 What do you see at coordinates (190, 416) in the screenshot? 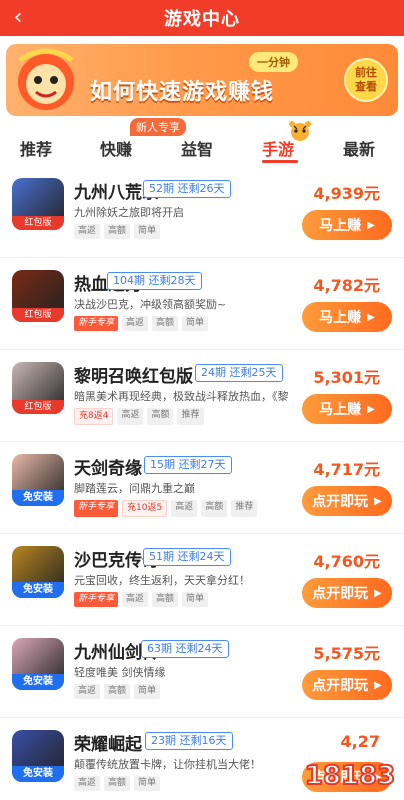
I see `feature-tag: 推荐` at bounding box center [190, 416].